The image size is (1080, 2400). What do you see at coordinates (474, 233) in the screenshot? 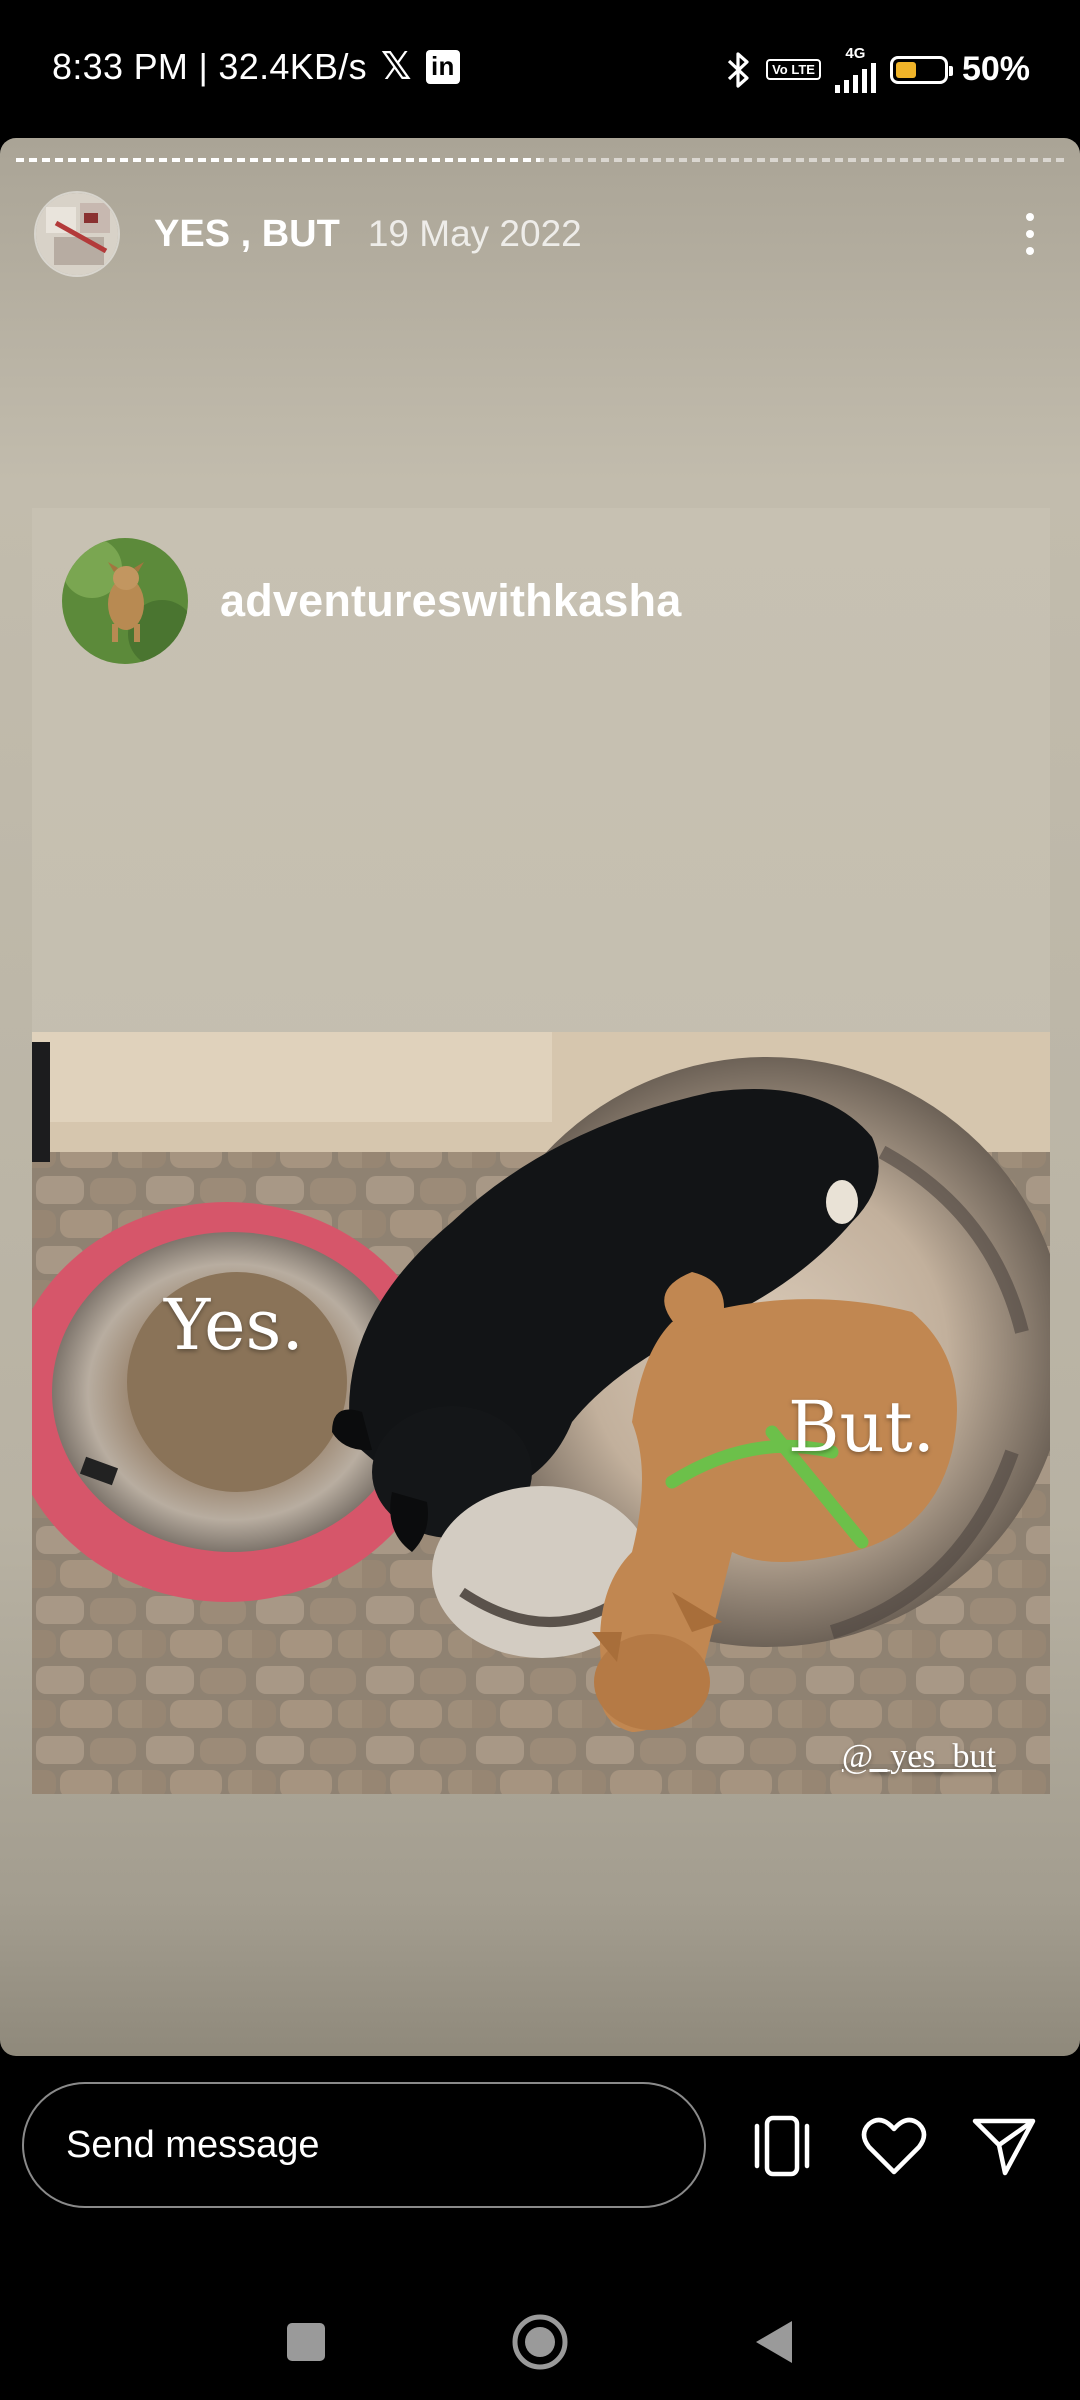
I see `story-date: 19 May 2022` at bounding box center [474, 233].